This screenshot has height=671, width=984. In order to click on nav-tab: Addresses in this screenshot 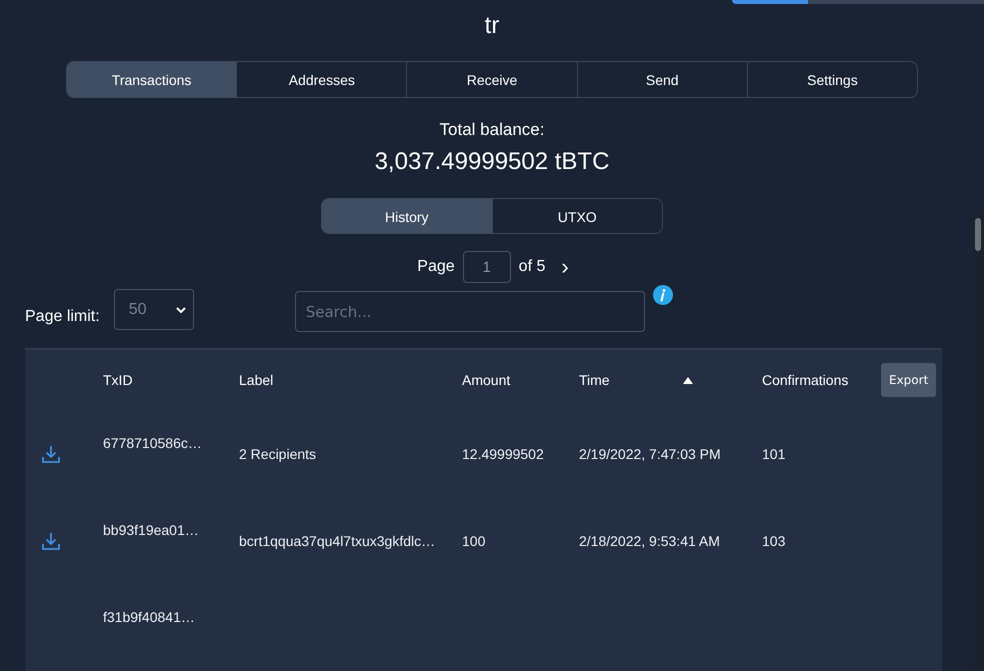, I will do `click(321, 80)`.